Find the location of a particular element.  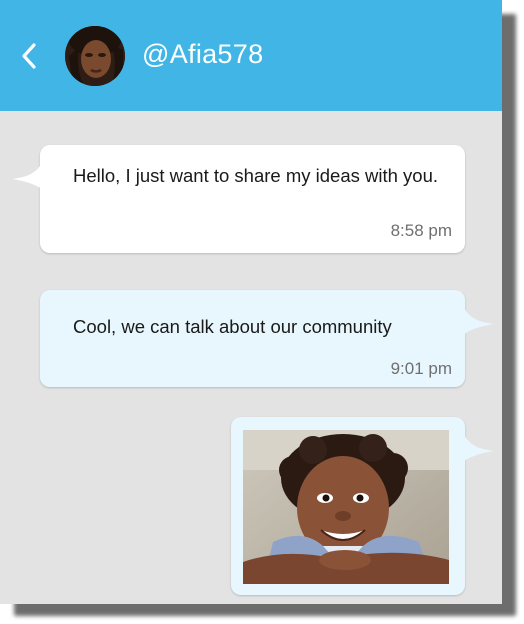

image-message-bubble is located at coordinates (348, 506).